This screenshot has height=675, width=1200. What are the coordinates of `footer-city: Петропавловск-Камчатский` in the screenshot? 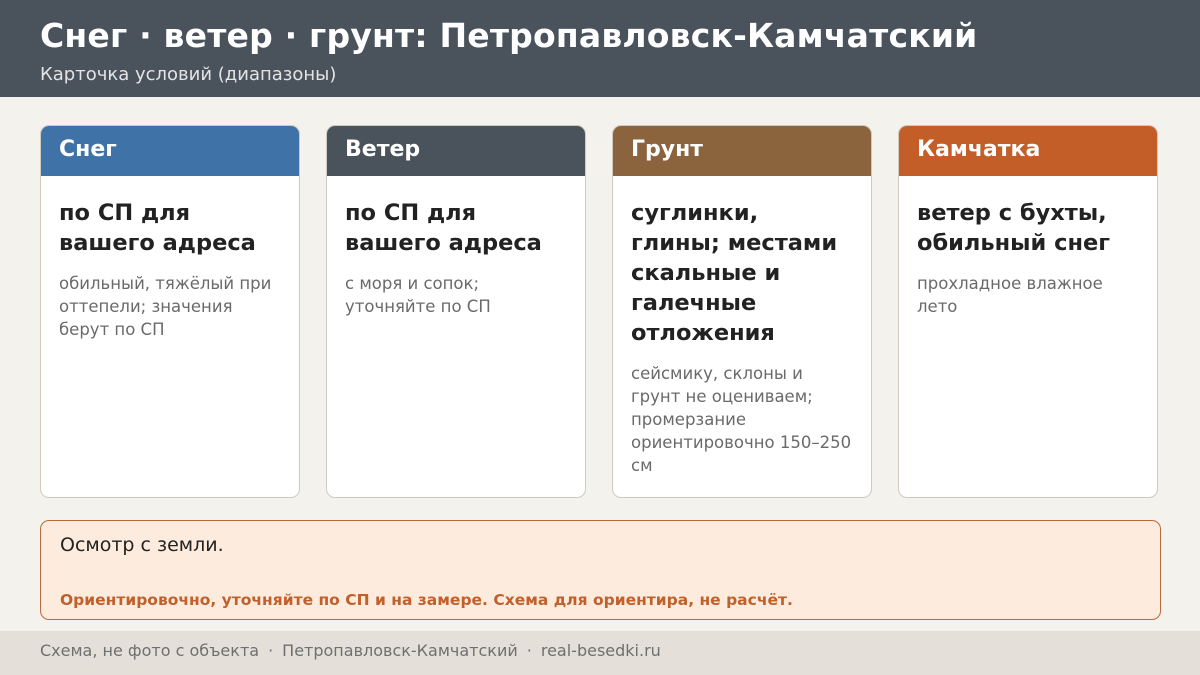 It's located at (400, 650).